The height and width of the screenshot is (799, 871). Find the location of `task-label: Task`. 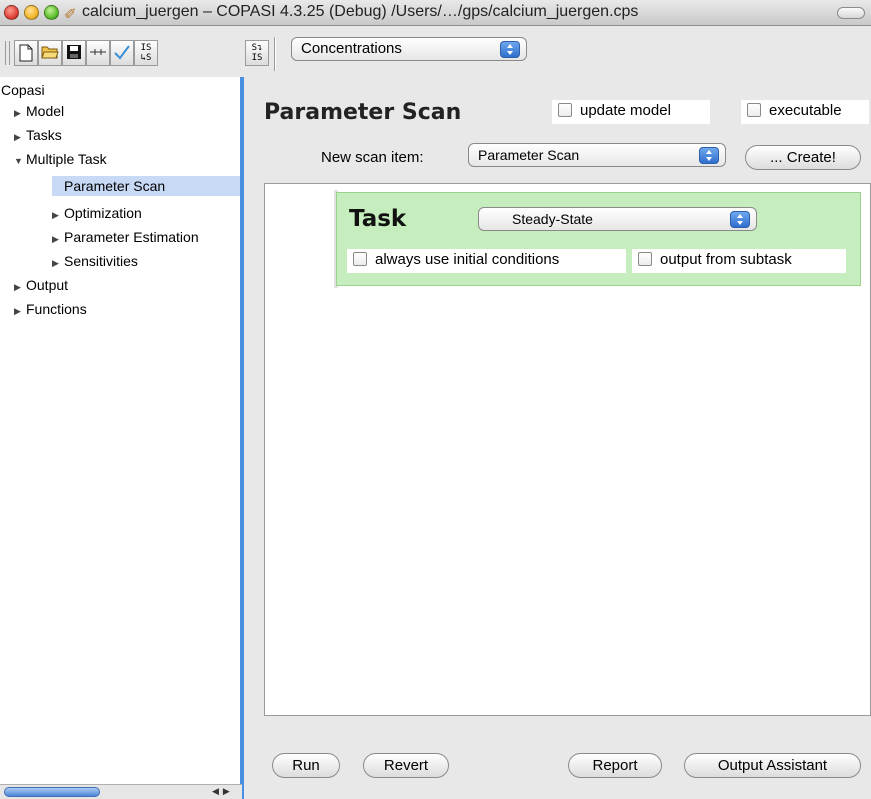

task-label: Task is located at coordinates (378, 219).